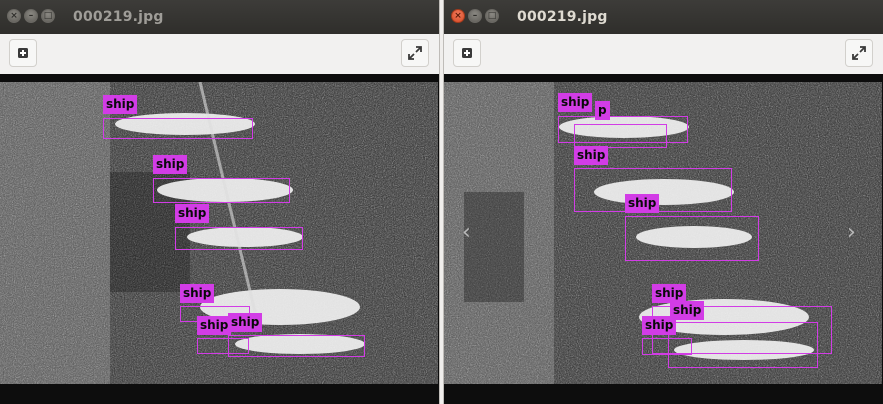  What do you see at coordinates (851, 232) in the screenshot?
I see `next-image-arrow: ›` at bounding box center [851, 232].